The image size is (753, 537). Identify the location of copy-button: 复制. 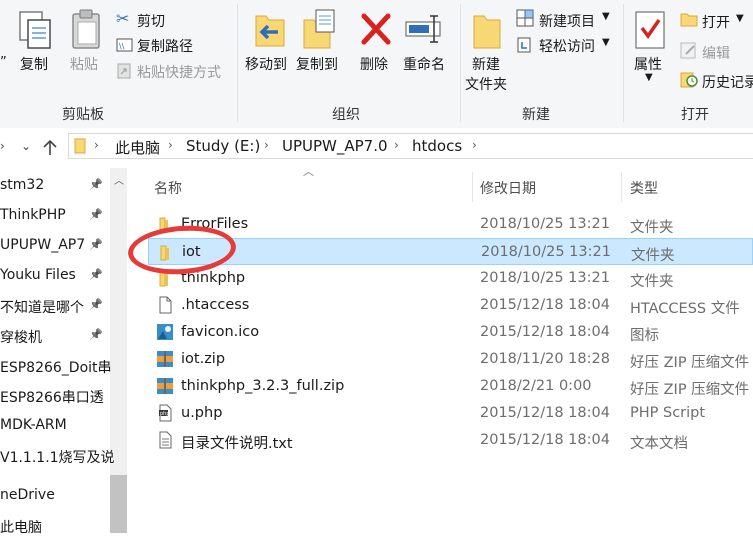
(34, 64).